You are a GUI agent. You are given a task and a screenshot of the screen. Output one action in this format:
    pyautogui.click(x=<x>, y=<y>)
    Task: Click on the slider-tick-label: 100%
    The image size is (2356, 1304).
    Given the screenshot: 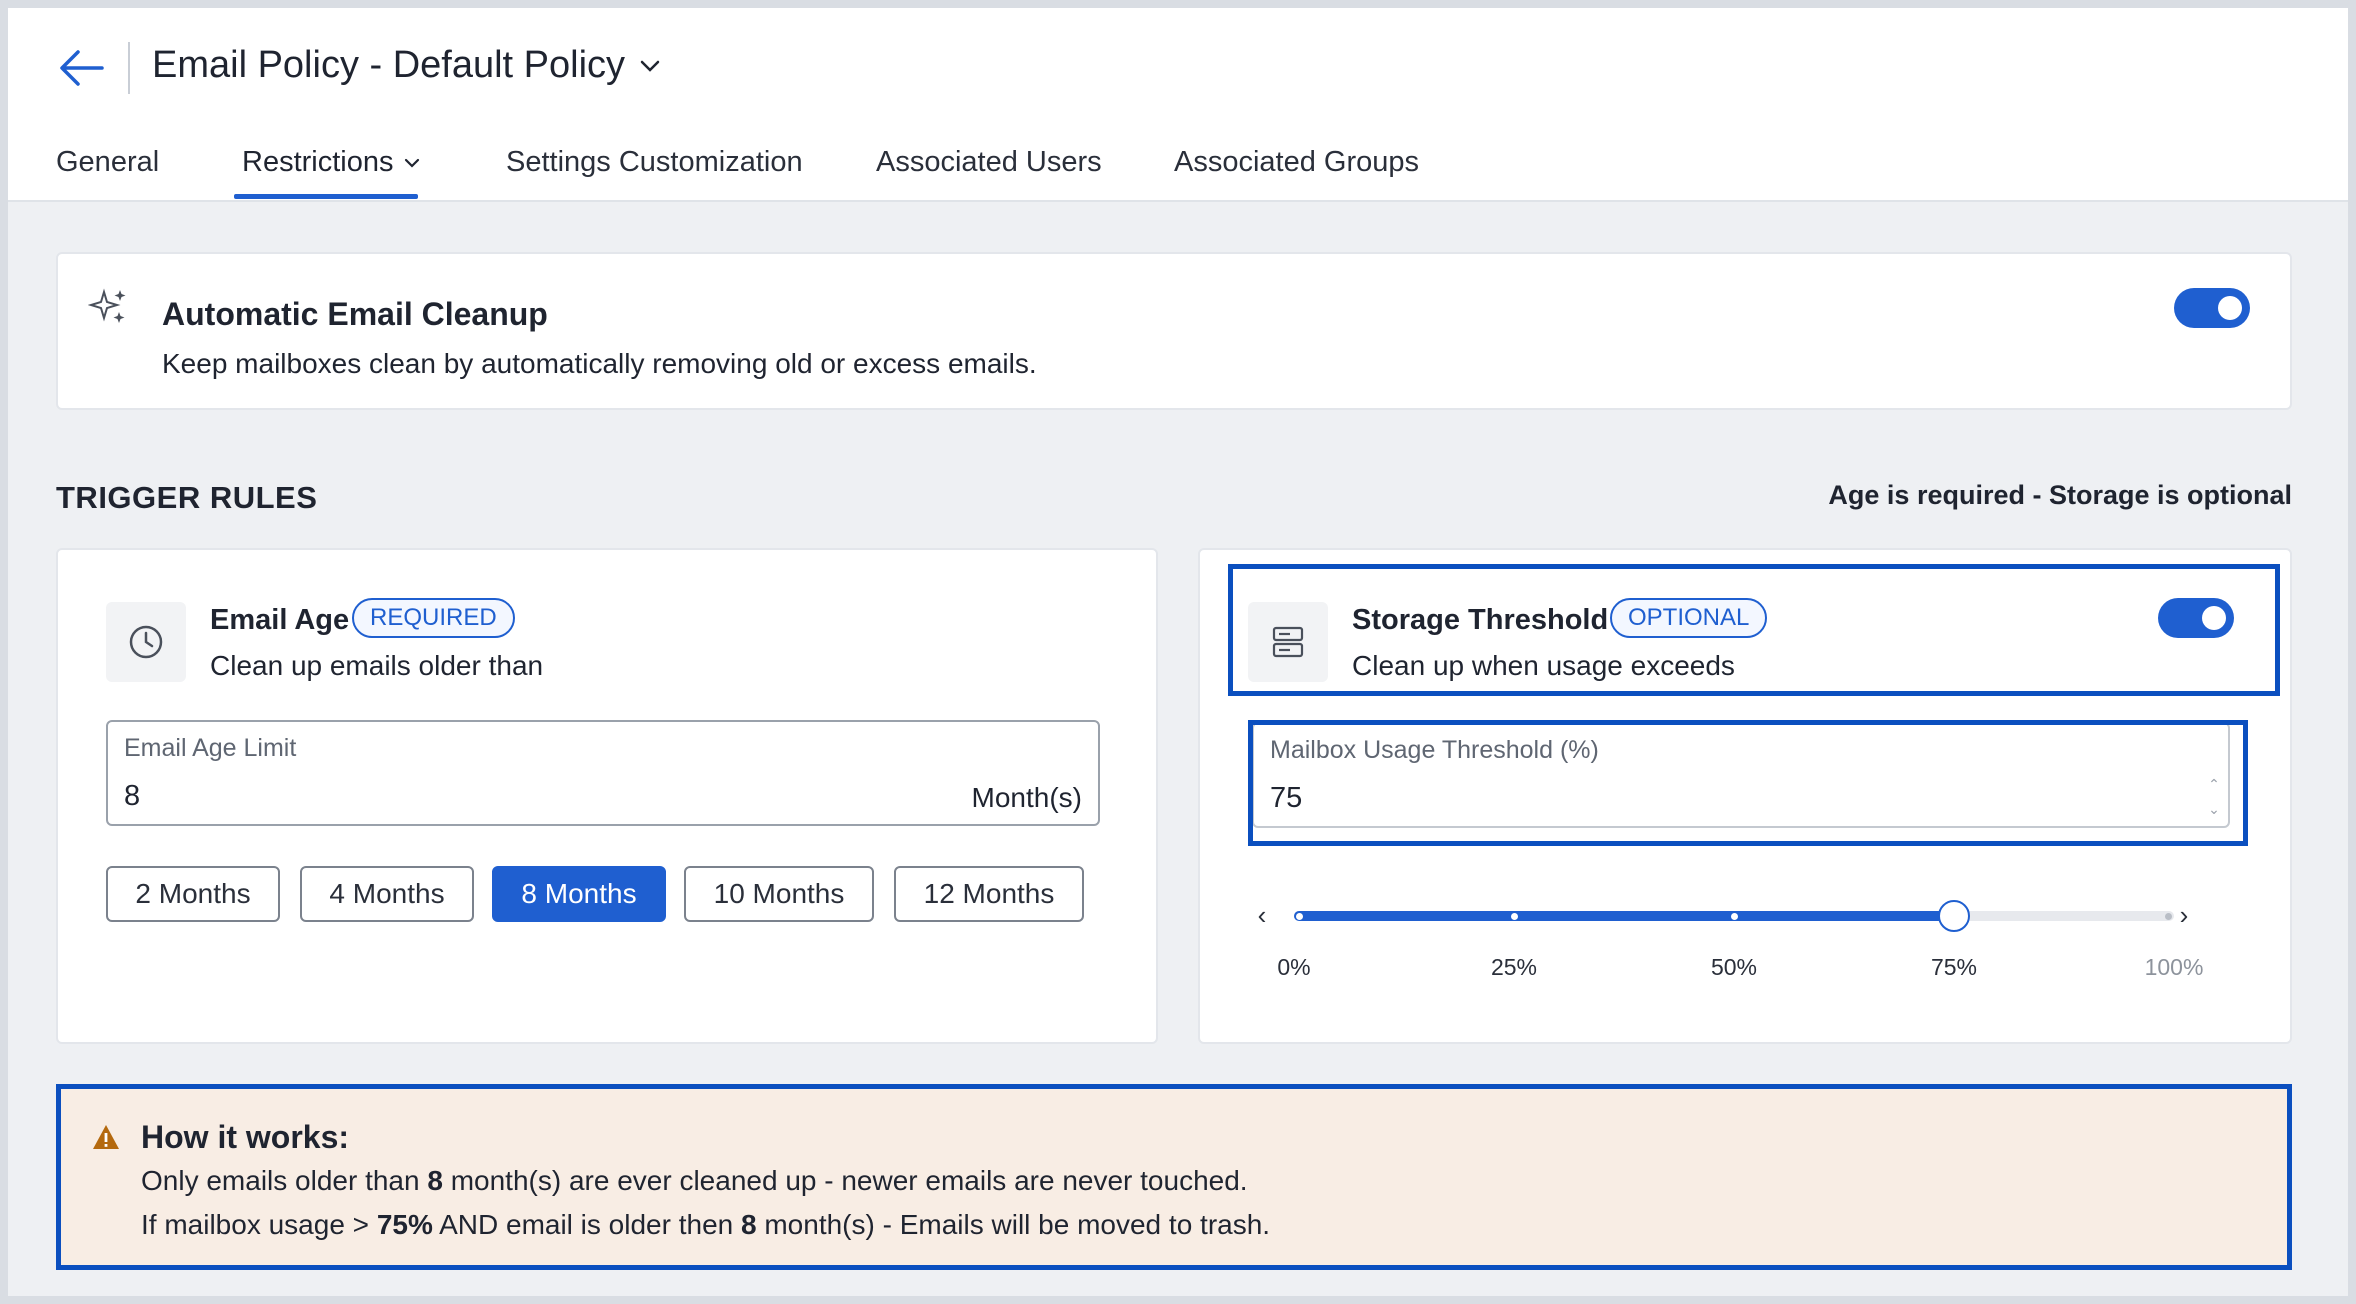 What is the action you would take?
    pyautogui.click(x=2174, y=967)
    